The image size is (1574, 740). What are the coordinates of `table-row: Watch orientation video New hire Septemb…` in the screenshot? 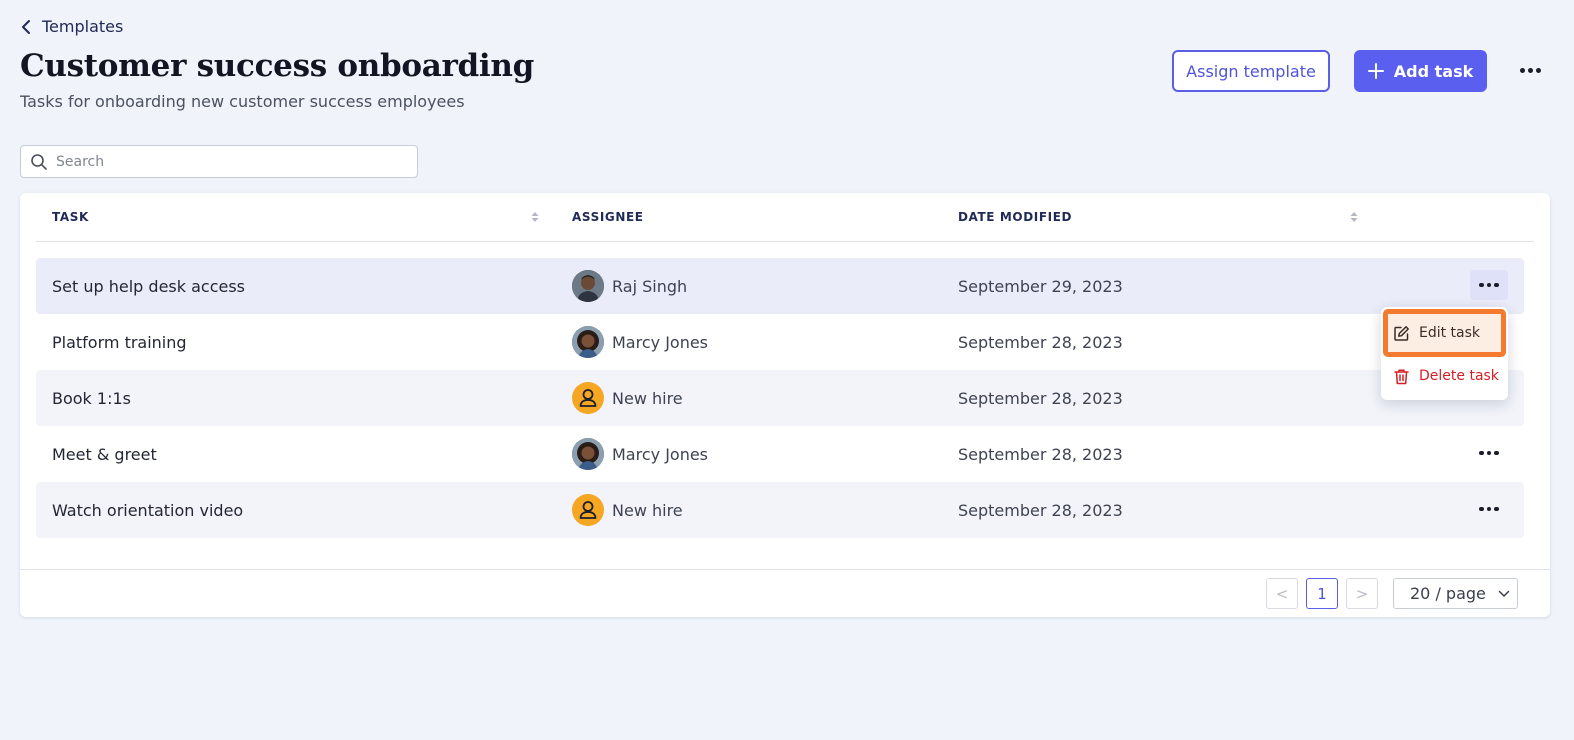 It's located at (780, 510).